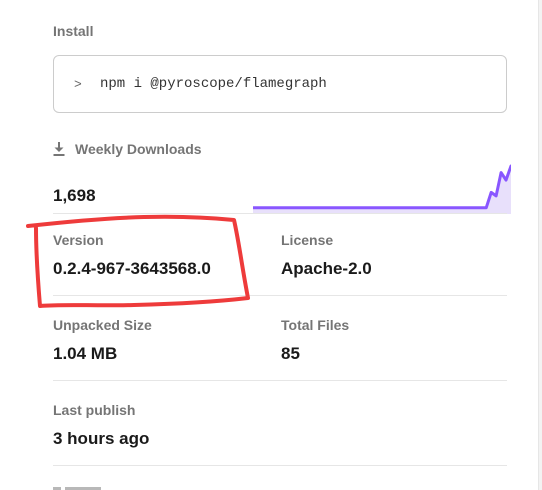 This screenshot has width=542, height=490. What do you see at coordinates (138, 149) in the screenshot?
I see `weekly-downloads-label: Weekly Downloads` at bounding box center [138, 149].